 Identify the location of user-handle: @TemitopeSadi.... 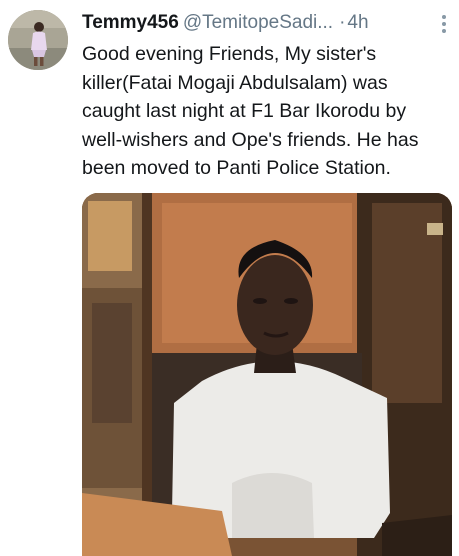
(258, 22).